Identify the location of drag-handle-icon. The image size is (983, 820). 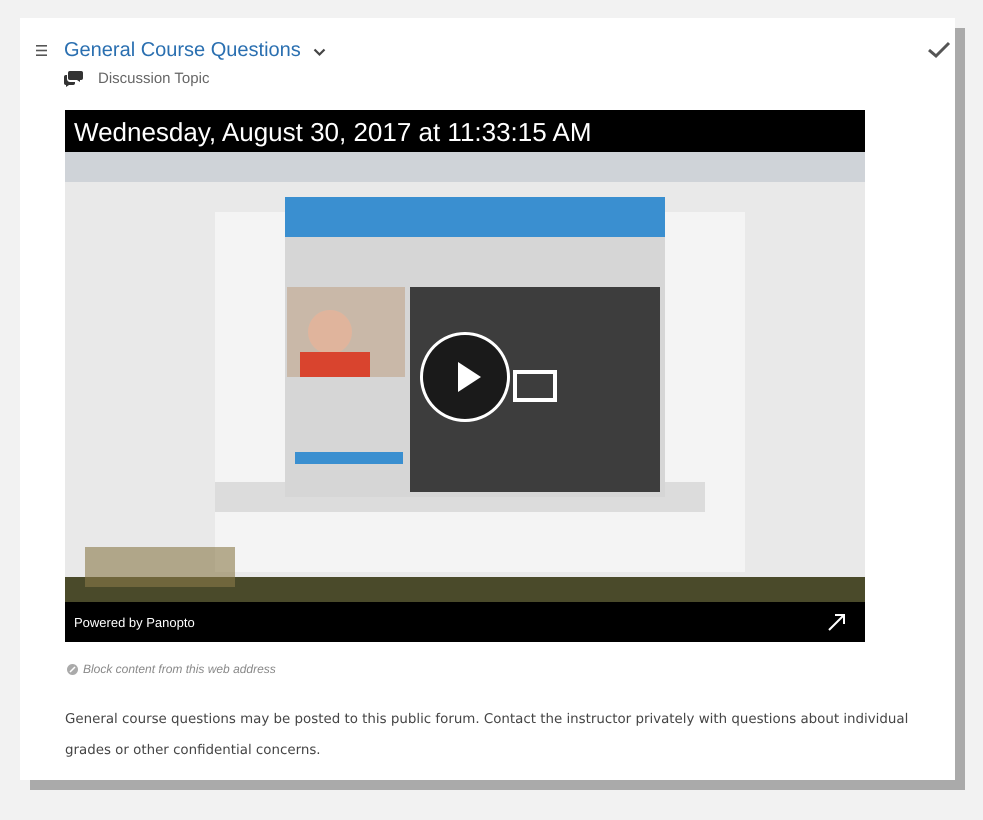
(41, 50).